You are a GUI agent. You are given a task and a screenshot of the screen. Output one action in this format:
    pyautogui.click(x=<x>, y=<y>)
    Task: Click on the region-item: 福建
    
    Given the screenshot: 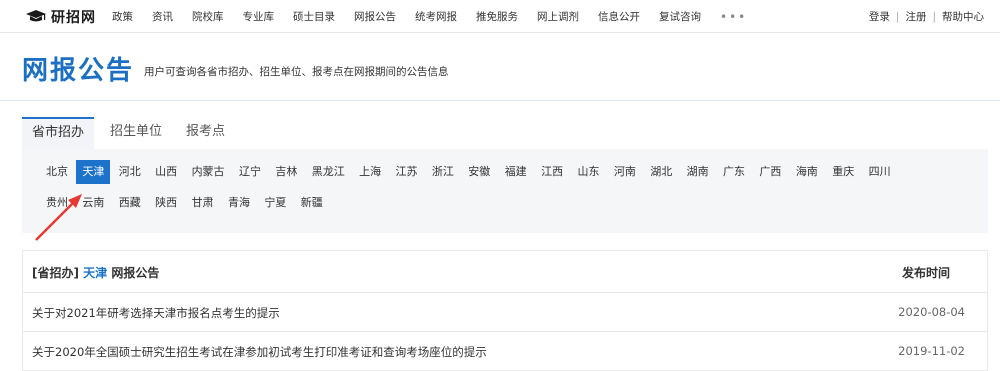 What is the action you would take?
    pyautogui.click(x=516, y=172)
    